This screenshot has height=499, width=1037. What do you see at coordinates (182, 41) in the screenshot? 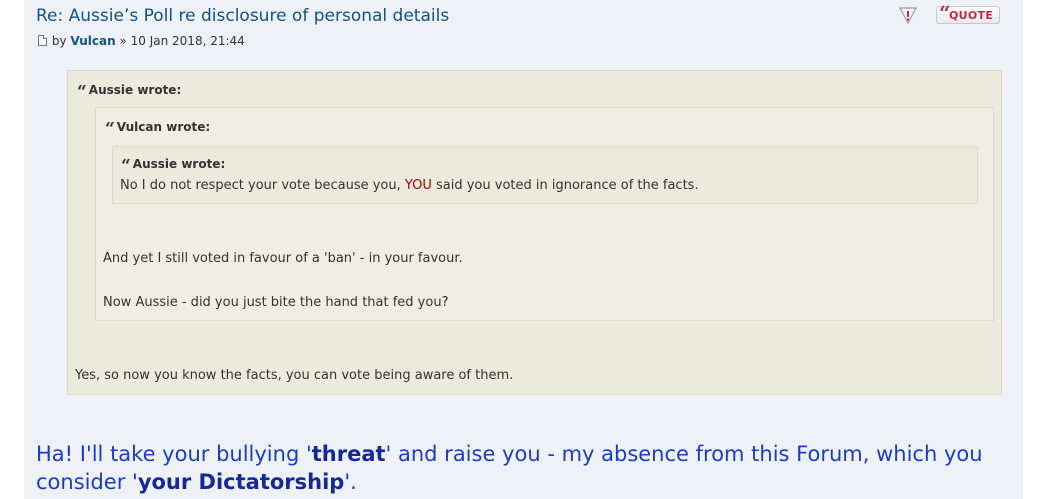
I see `post-date: » 10 Jan 2018, 21:44` at bounding box center [182, 41].